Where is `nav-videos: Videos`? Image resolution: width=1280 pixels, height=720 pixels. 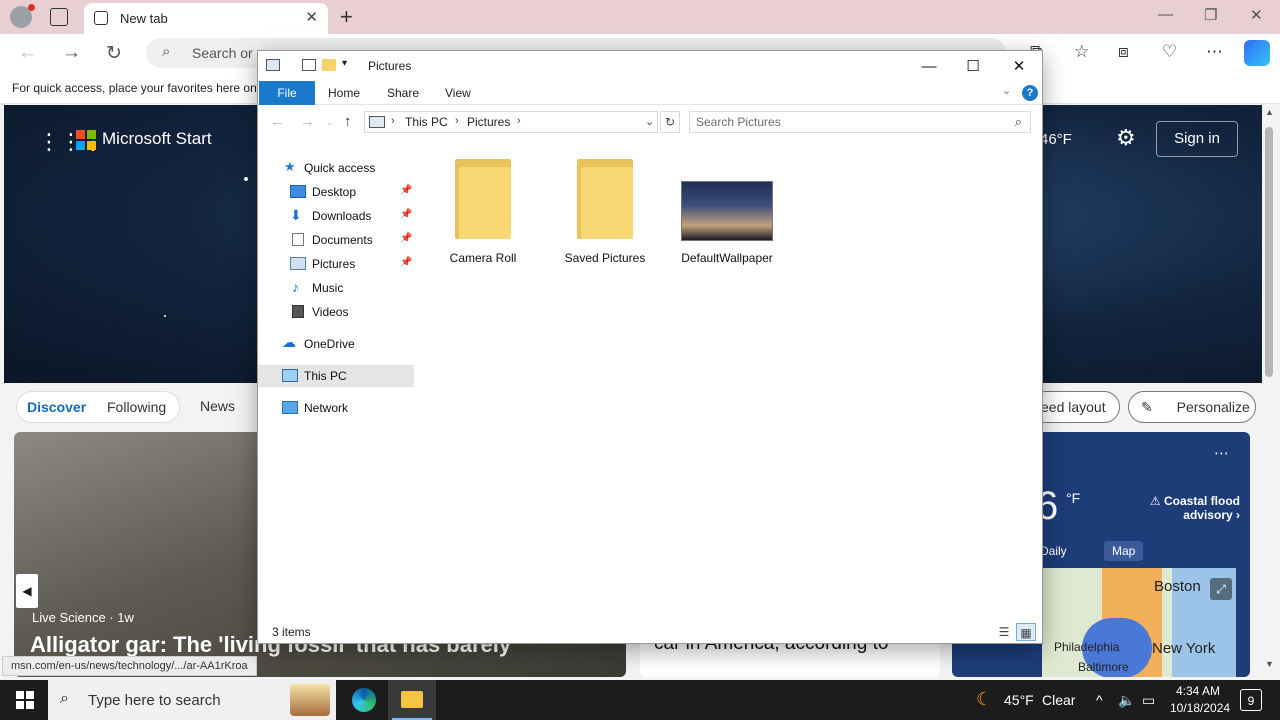
nav-videos: Videos is located at coordinates (336, 312).